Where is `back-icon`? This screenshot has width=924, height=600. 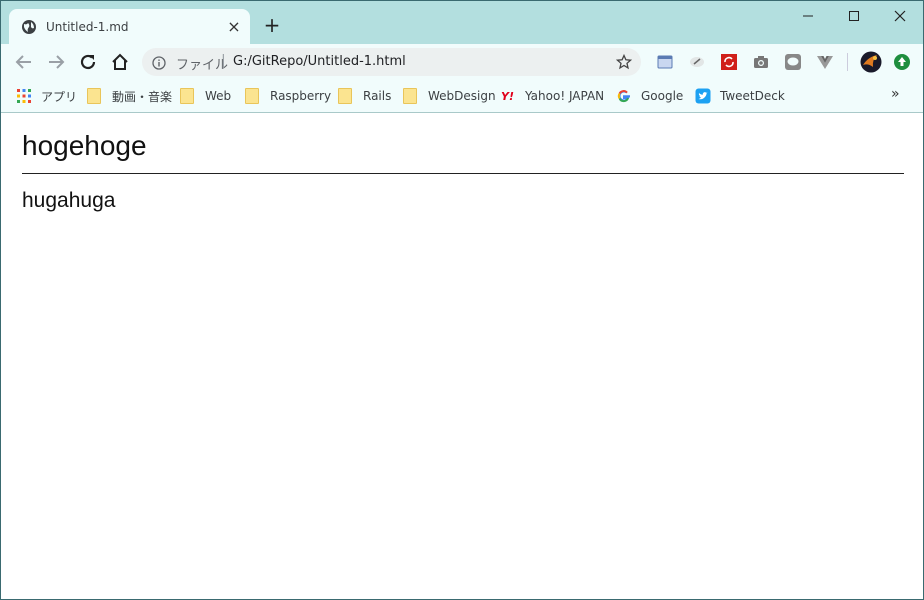 back-icon is located at coordinates (24, 62).